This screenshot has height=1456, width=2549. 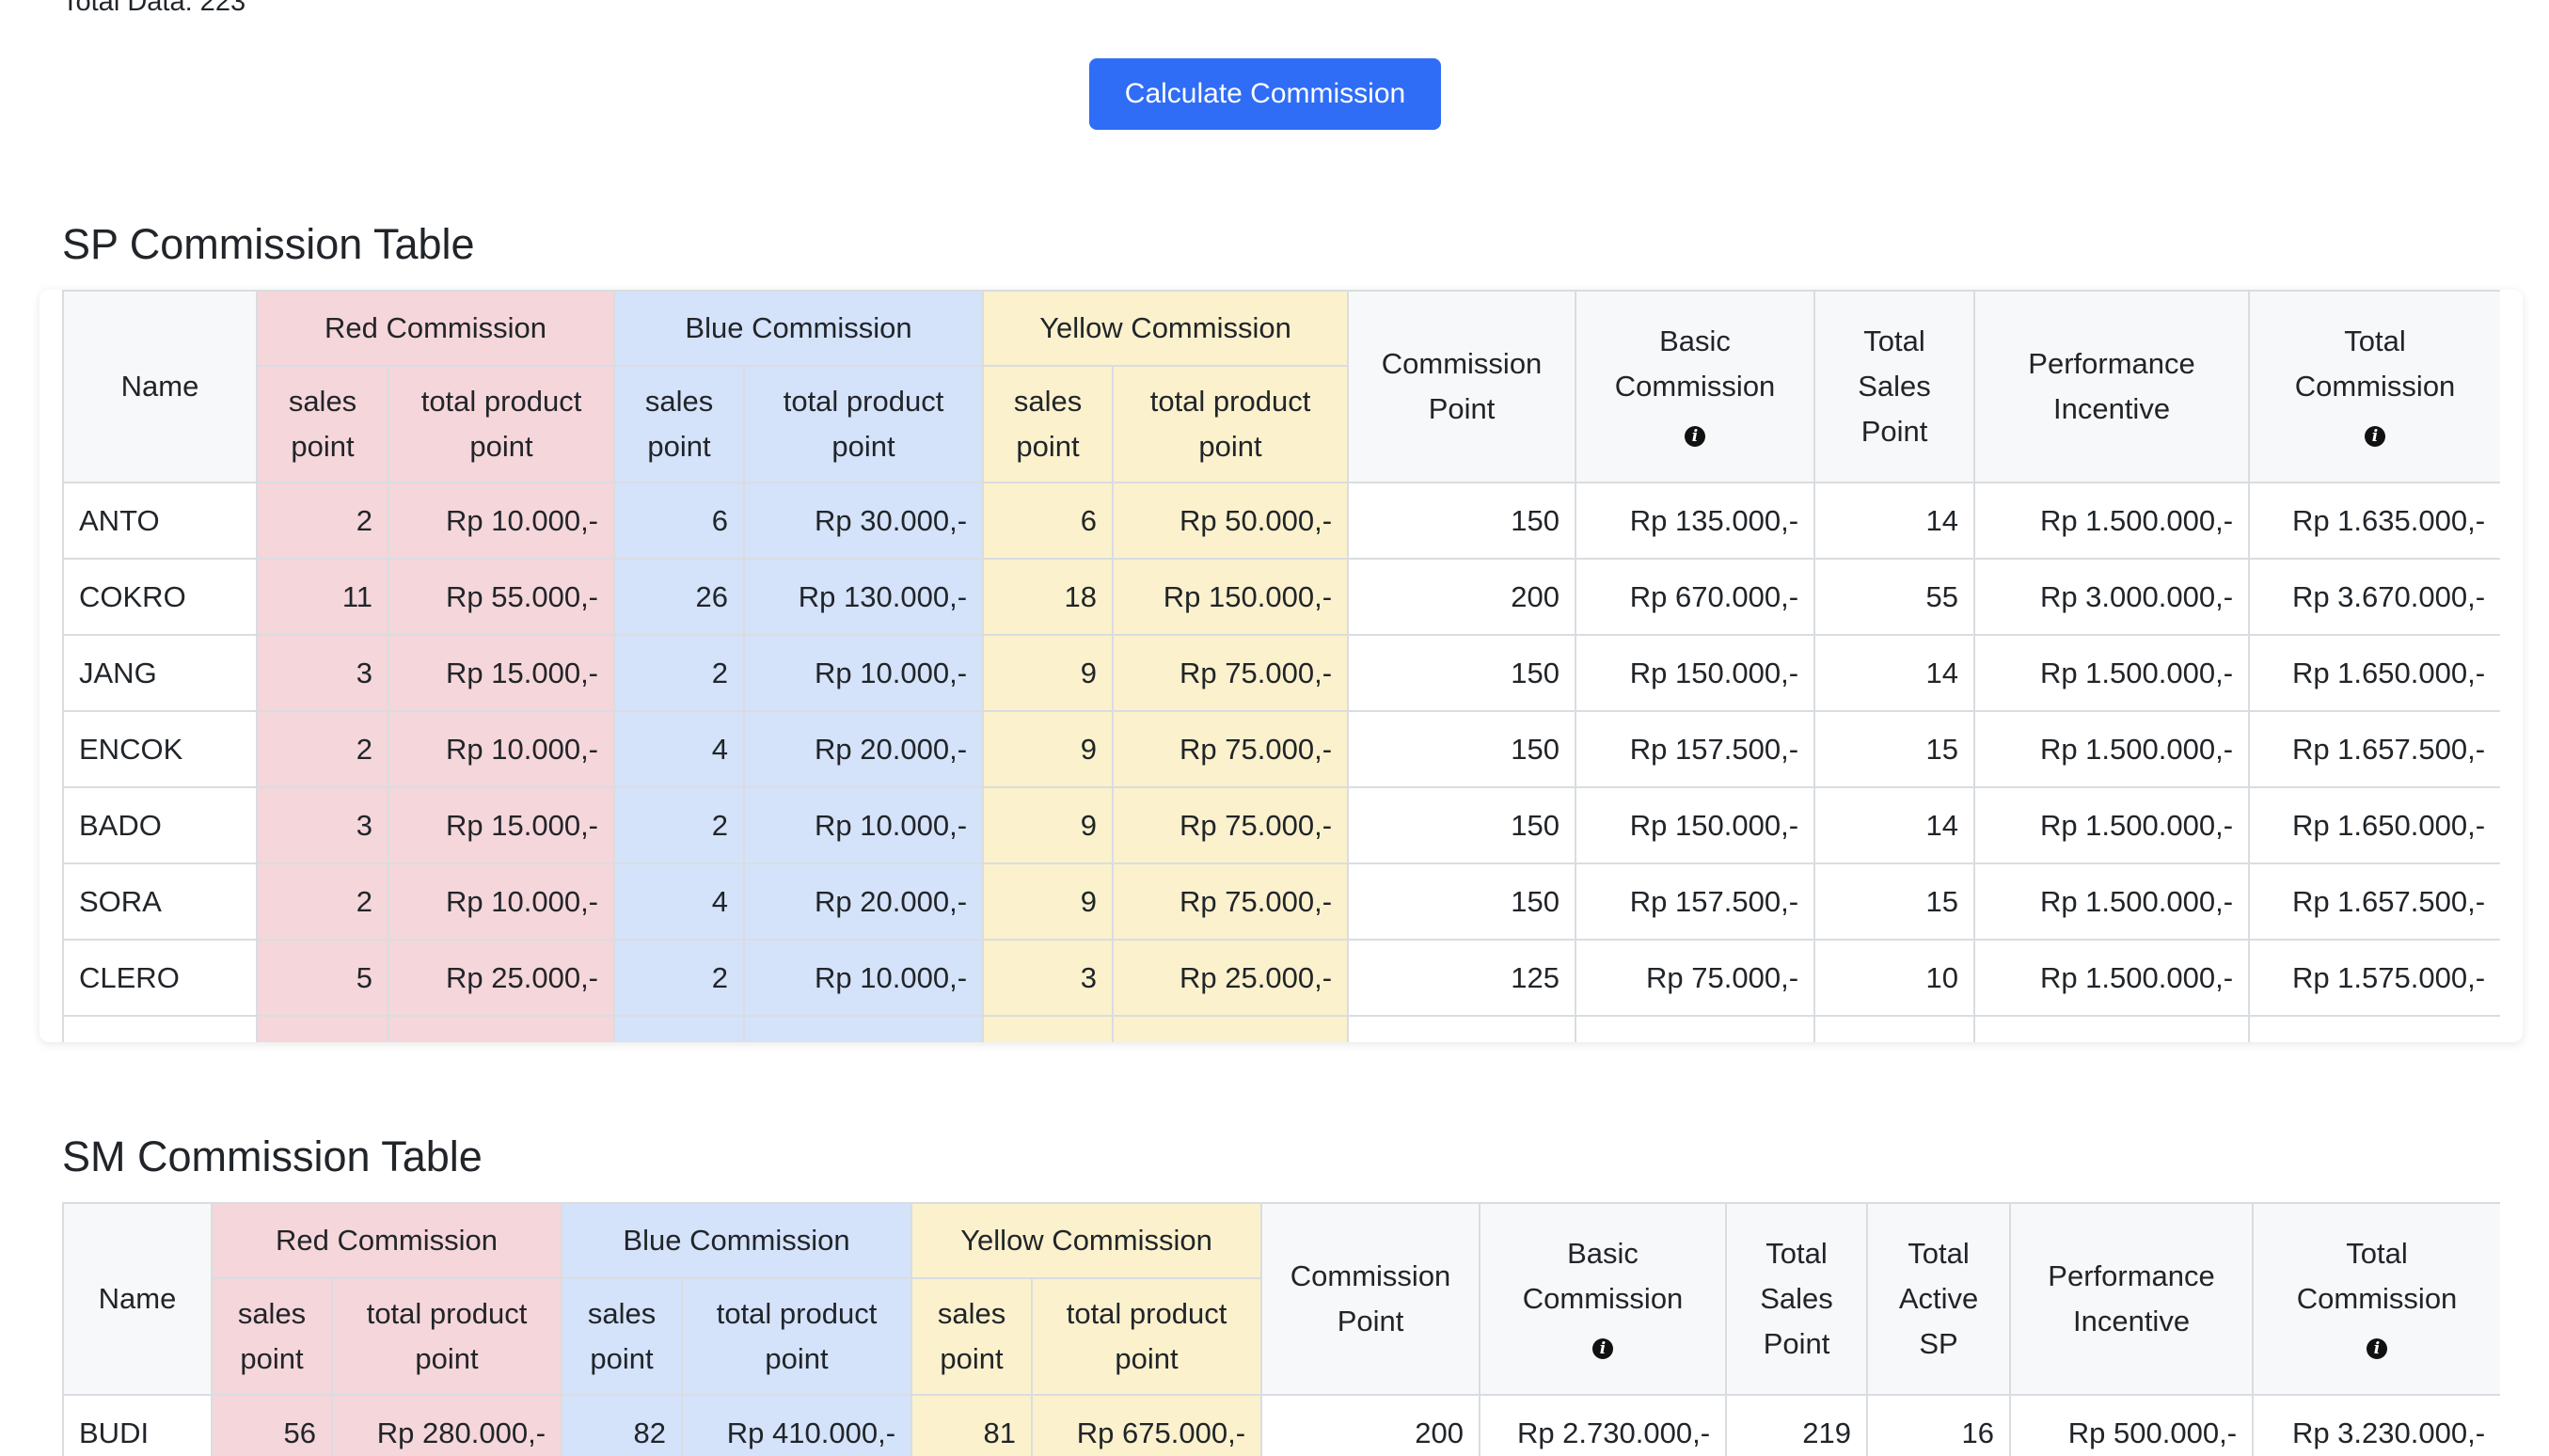 What do you see at coordinates (1462, 978) in the screenshot?
I see `table-cell: 125` at bounding box center [1462, 978].